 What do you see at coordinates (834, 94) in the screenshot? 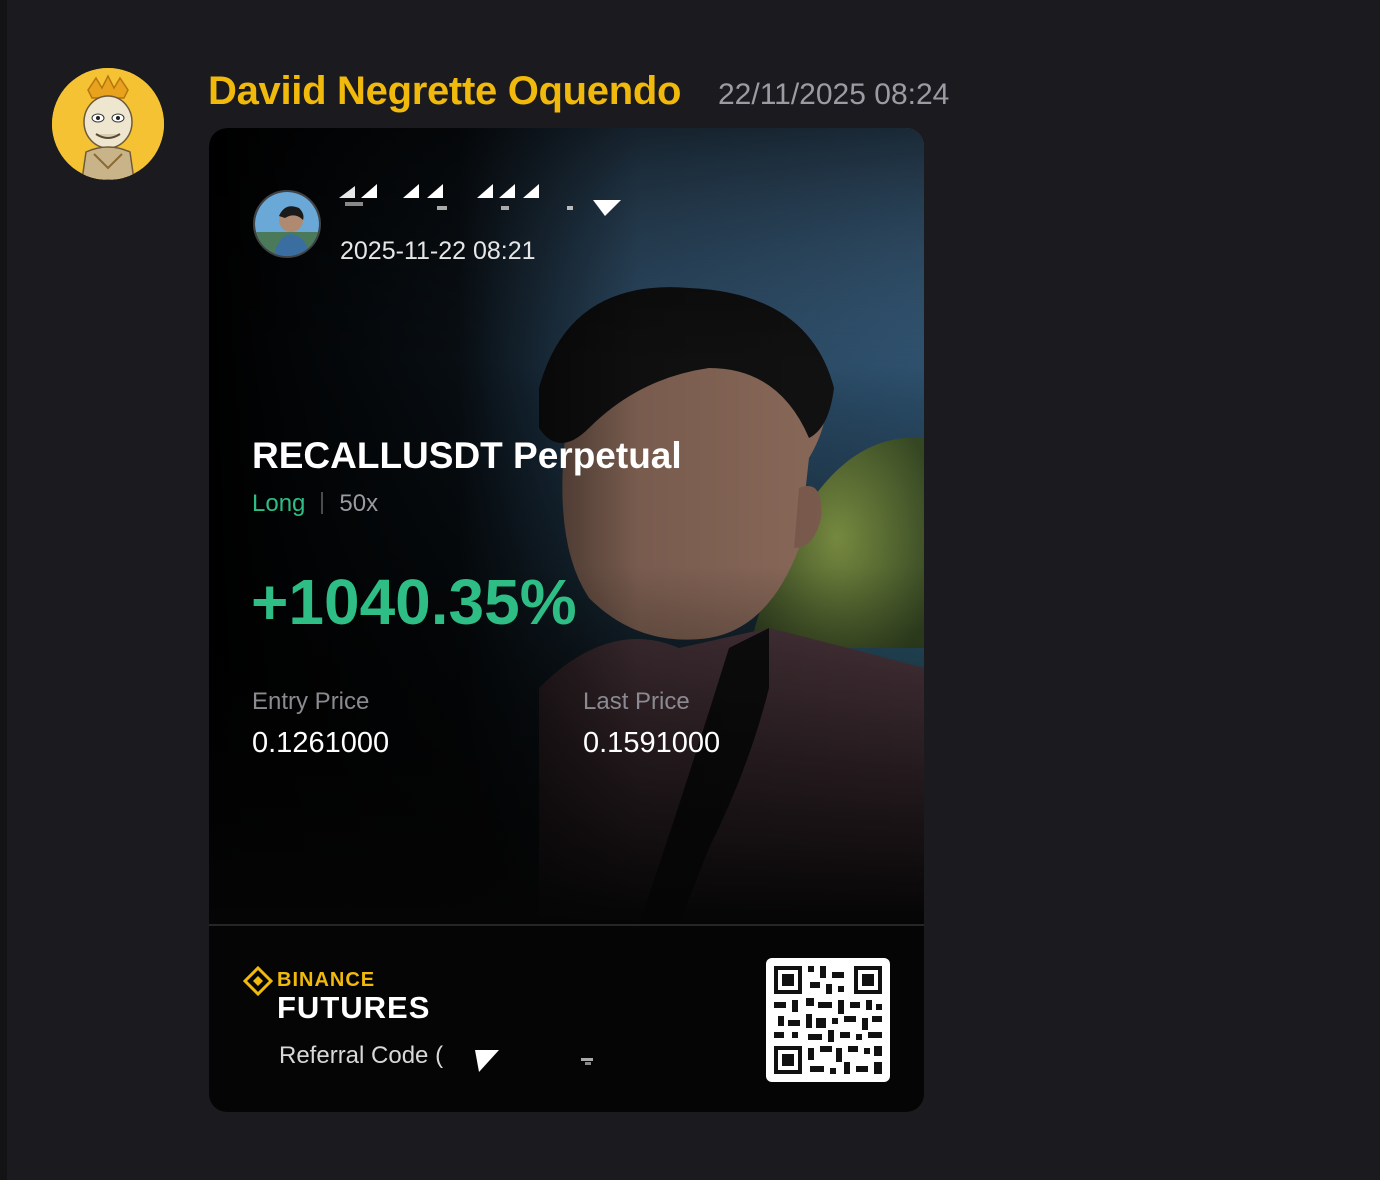
I see `message-timestamp: 22/11/2025 08:24` at bounding box center [834, 94].